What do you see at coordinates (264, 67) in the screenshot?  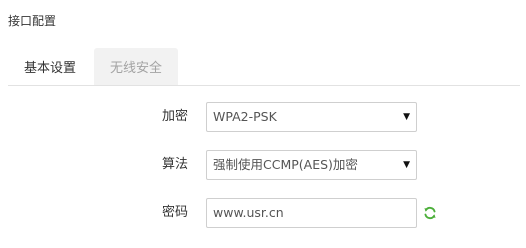 I see `tab-bar: 基本设置 无线安全` at bounding box center [264, 67].